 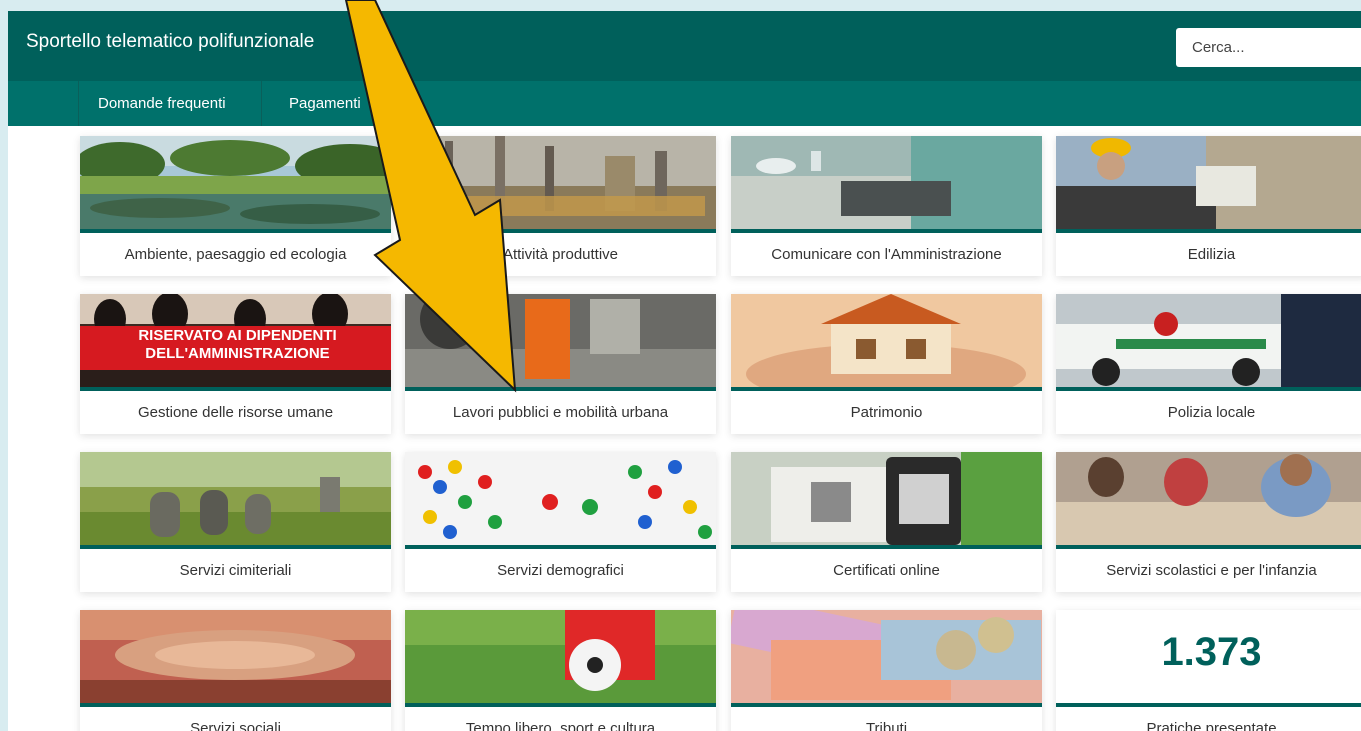 What do you see at coordinates (886, 656) in the screenshot?
I see `euro-banknotes-image` at bounding box center [886, 656].